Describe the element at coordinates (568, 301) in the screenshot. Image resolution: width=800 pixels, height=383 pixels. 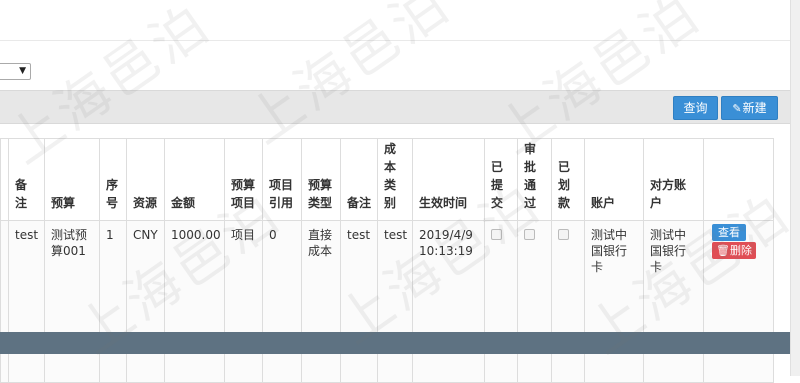
I see `cell-paid` at that location.